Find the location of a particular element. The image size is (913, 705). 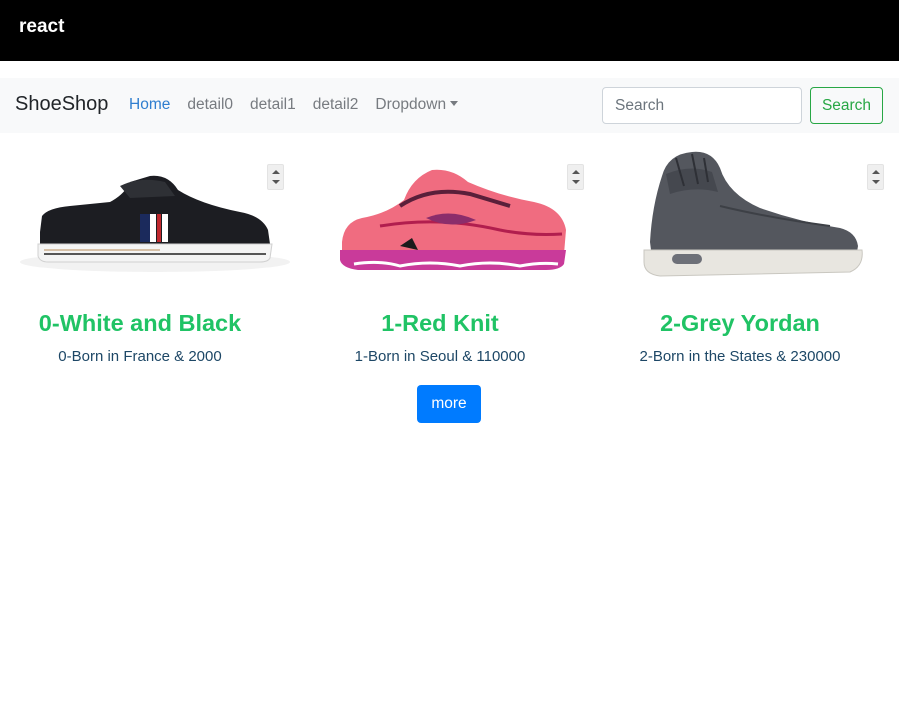

nav-dropdown: Dropdown is located at coordinates (417, 105).